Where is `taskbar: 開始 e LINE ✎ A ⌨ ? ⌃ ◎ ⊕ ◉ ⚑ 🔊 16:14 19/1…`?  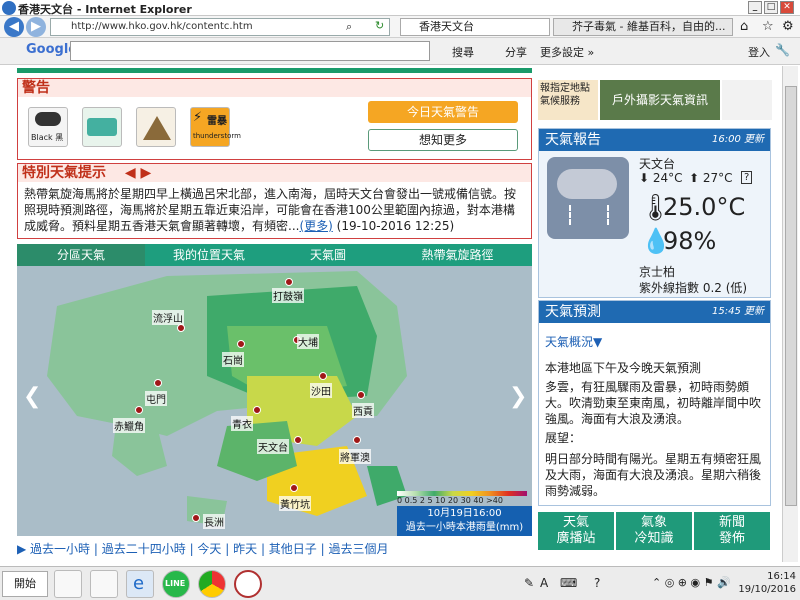 taskbar: 開始 e LINE ✎ A ⌨ ? ⌃ ◎ ⊕ ◉ ⚑ 🔊 16:14 19/1… is located at coordinates (400, 583).